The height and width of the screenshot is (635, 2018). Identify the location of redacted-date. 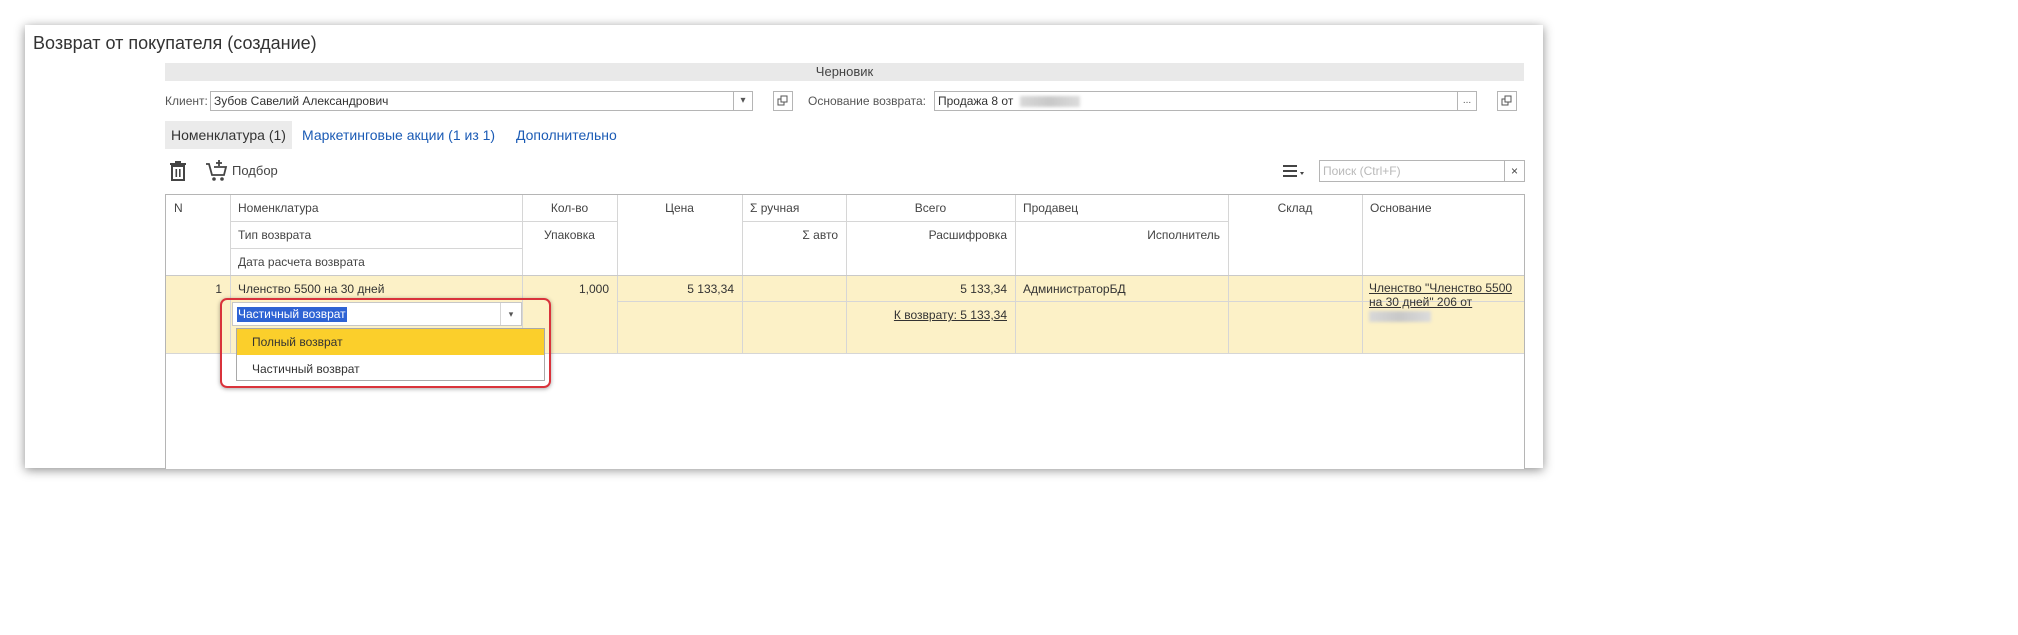
(1049, 102).